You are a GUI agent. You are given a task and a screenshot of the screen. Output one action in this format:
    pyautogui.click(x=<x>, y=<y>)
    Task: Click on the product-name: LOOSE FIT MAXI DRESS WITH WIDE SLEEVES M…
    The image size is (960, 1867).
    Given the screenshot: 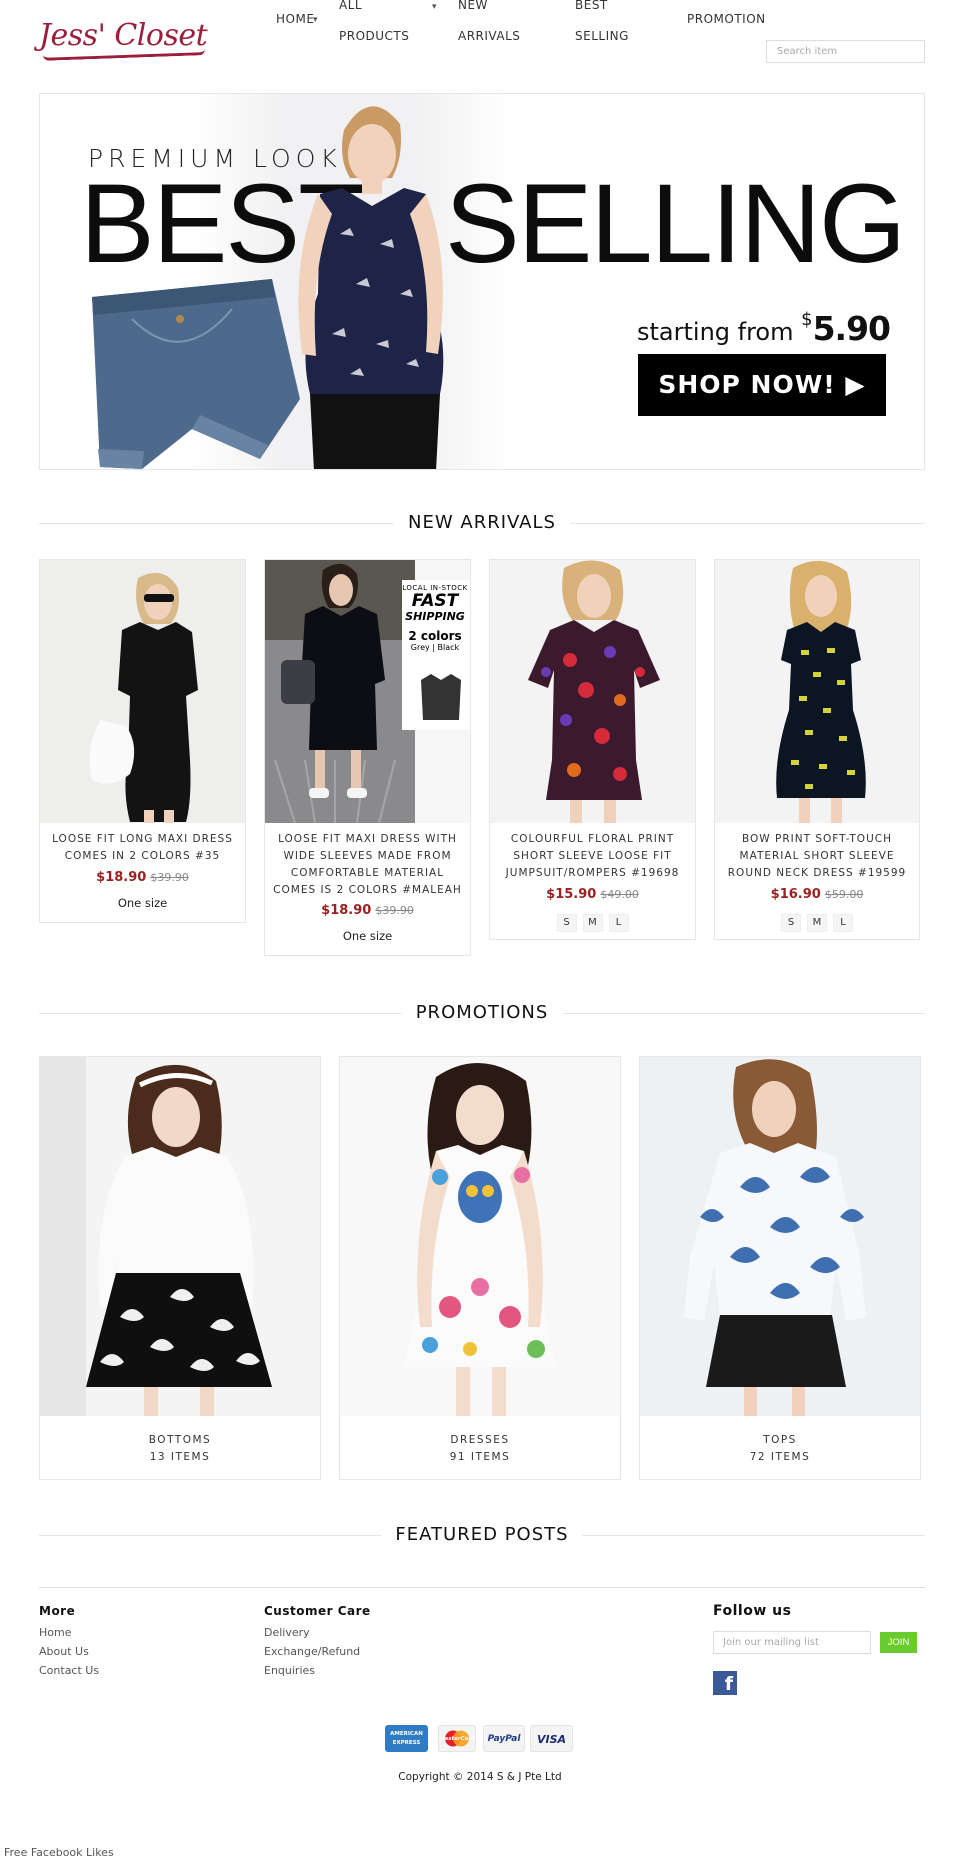 What is the action you would take?
    pyautogui.click(x=367, y=865)
    